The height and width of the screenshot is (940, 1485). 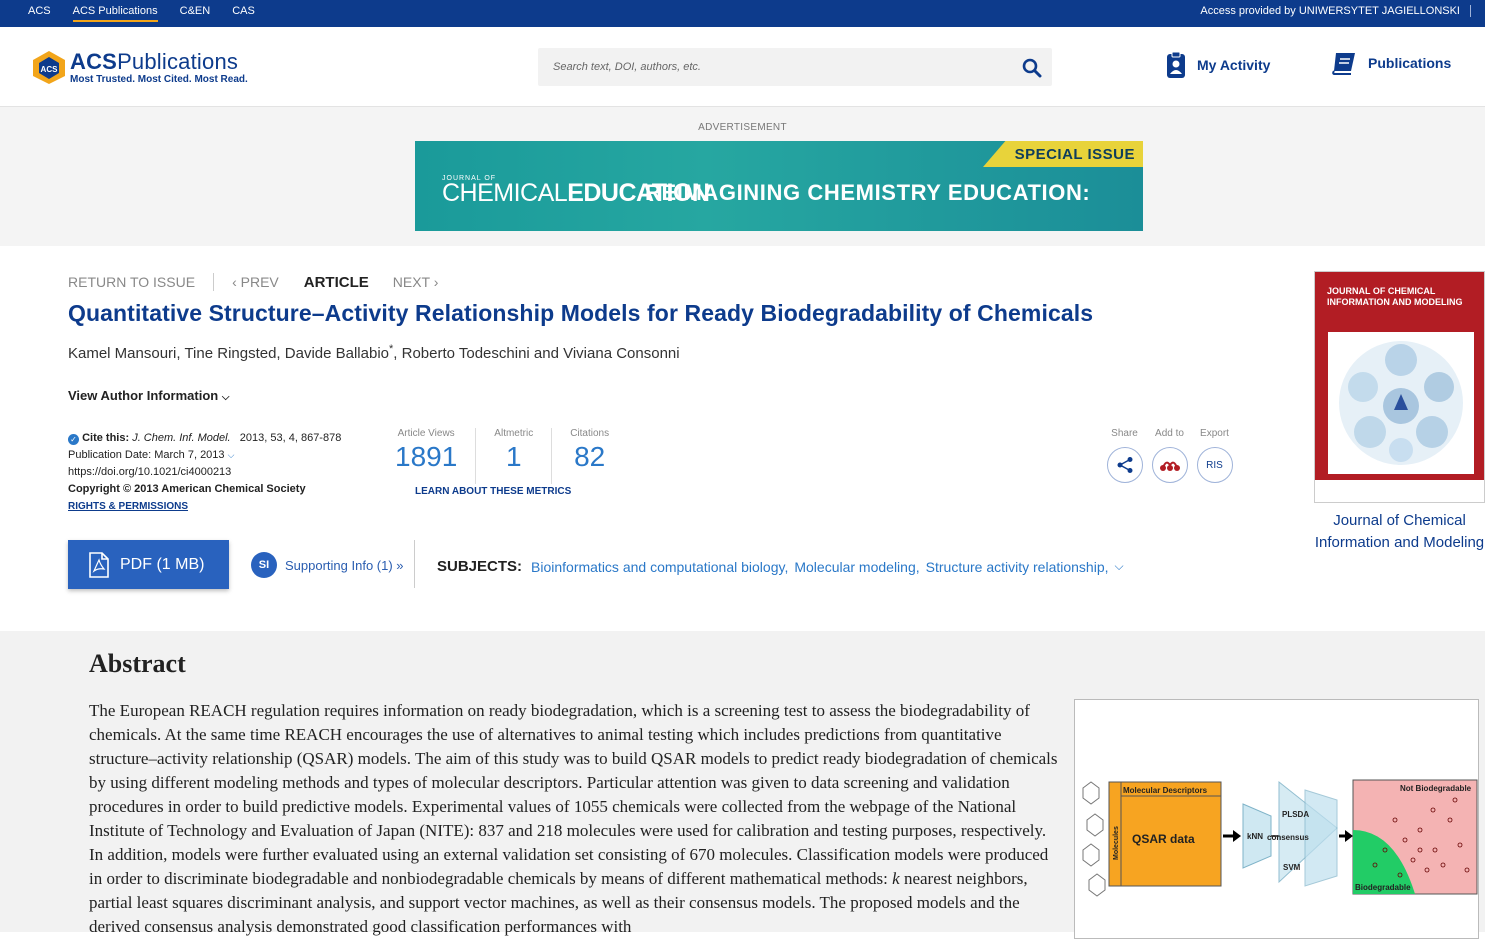 I want to click on toc-plsda: PLSDA, so click(x=1295, y=814).